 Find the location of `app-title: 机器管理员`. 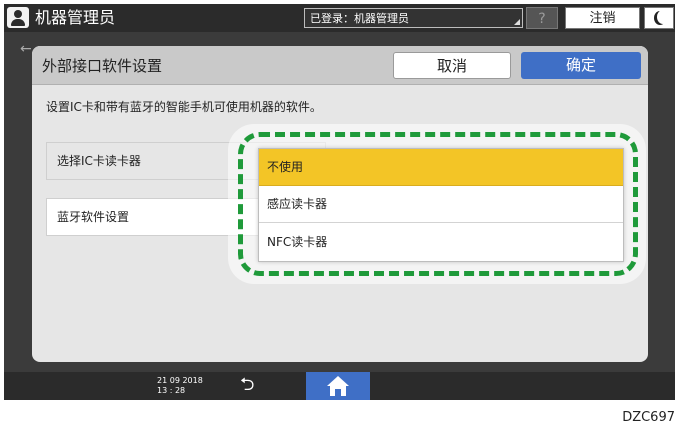

app-title: 机器管理员 is located at coordinates (75, 17).